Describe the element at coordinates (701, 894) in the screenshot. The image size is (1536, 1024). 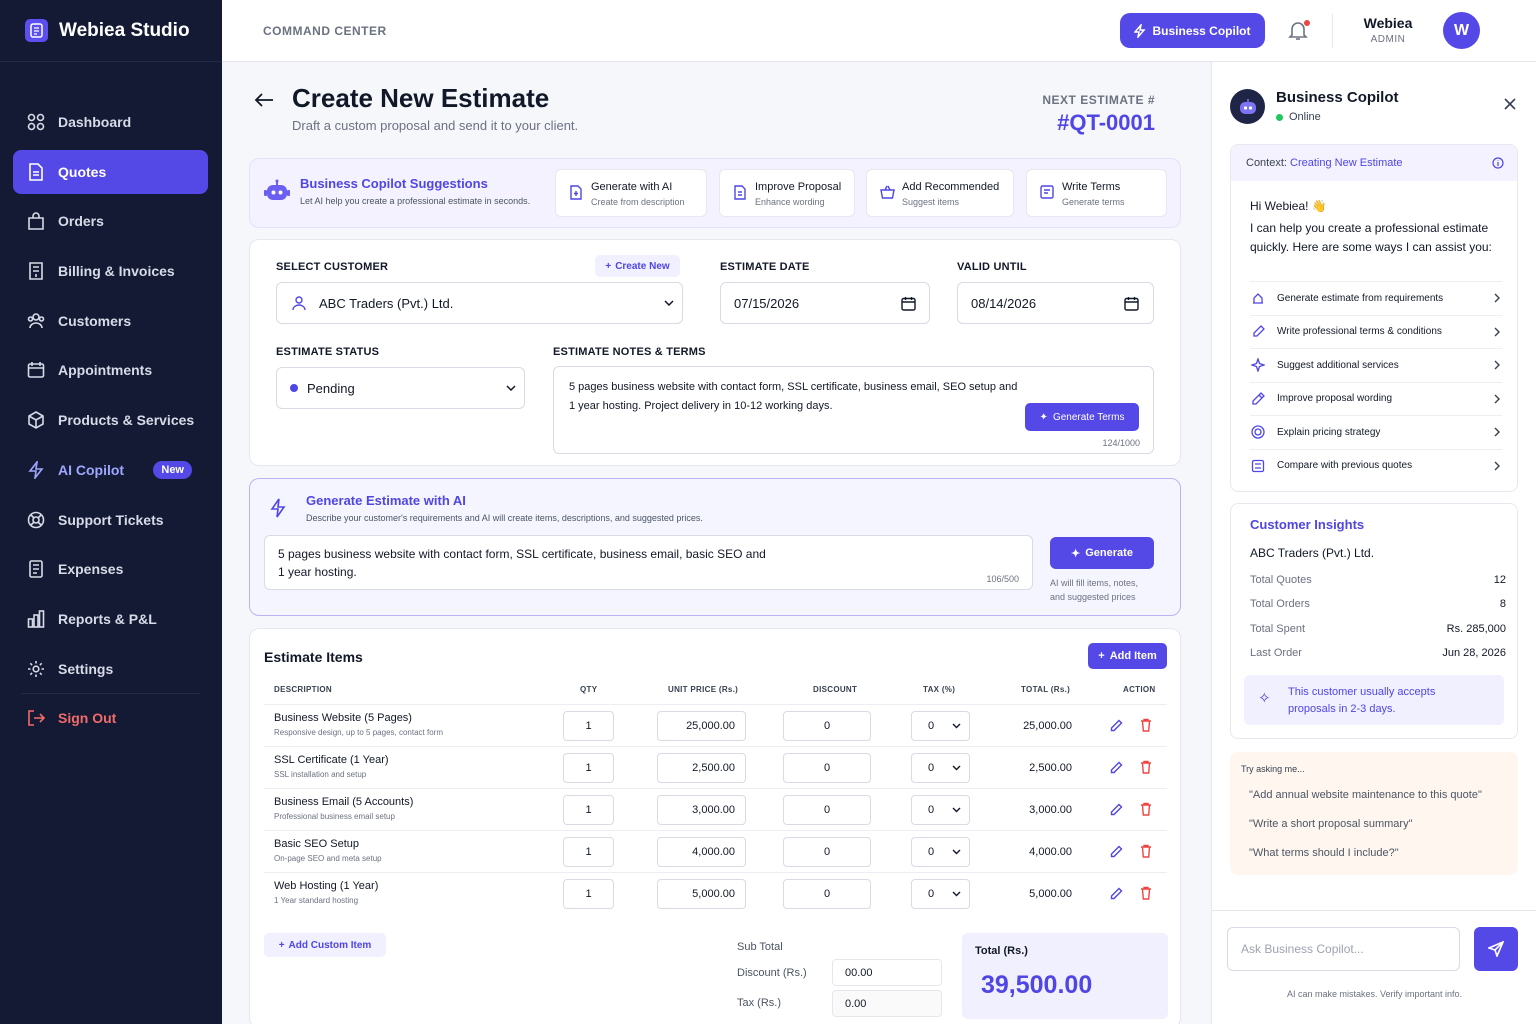
I see `unit-price-input: 5,000.00` at that location.